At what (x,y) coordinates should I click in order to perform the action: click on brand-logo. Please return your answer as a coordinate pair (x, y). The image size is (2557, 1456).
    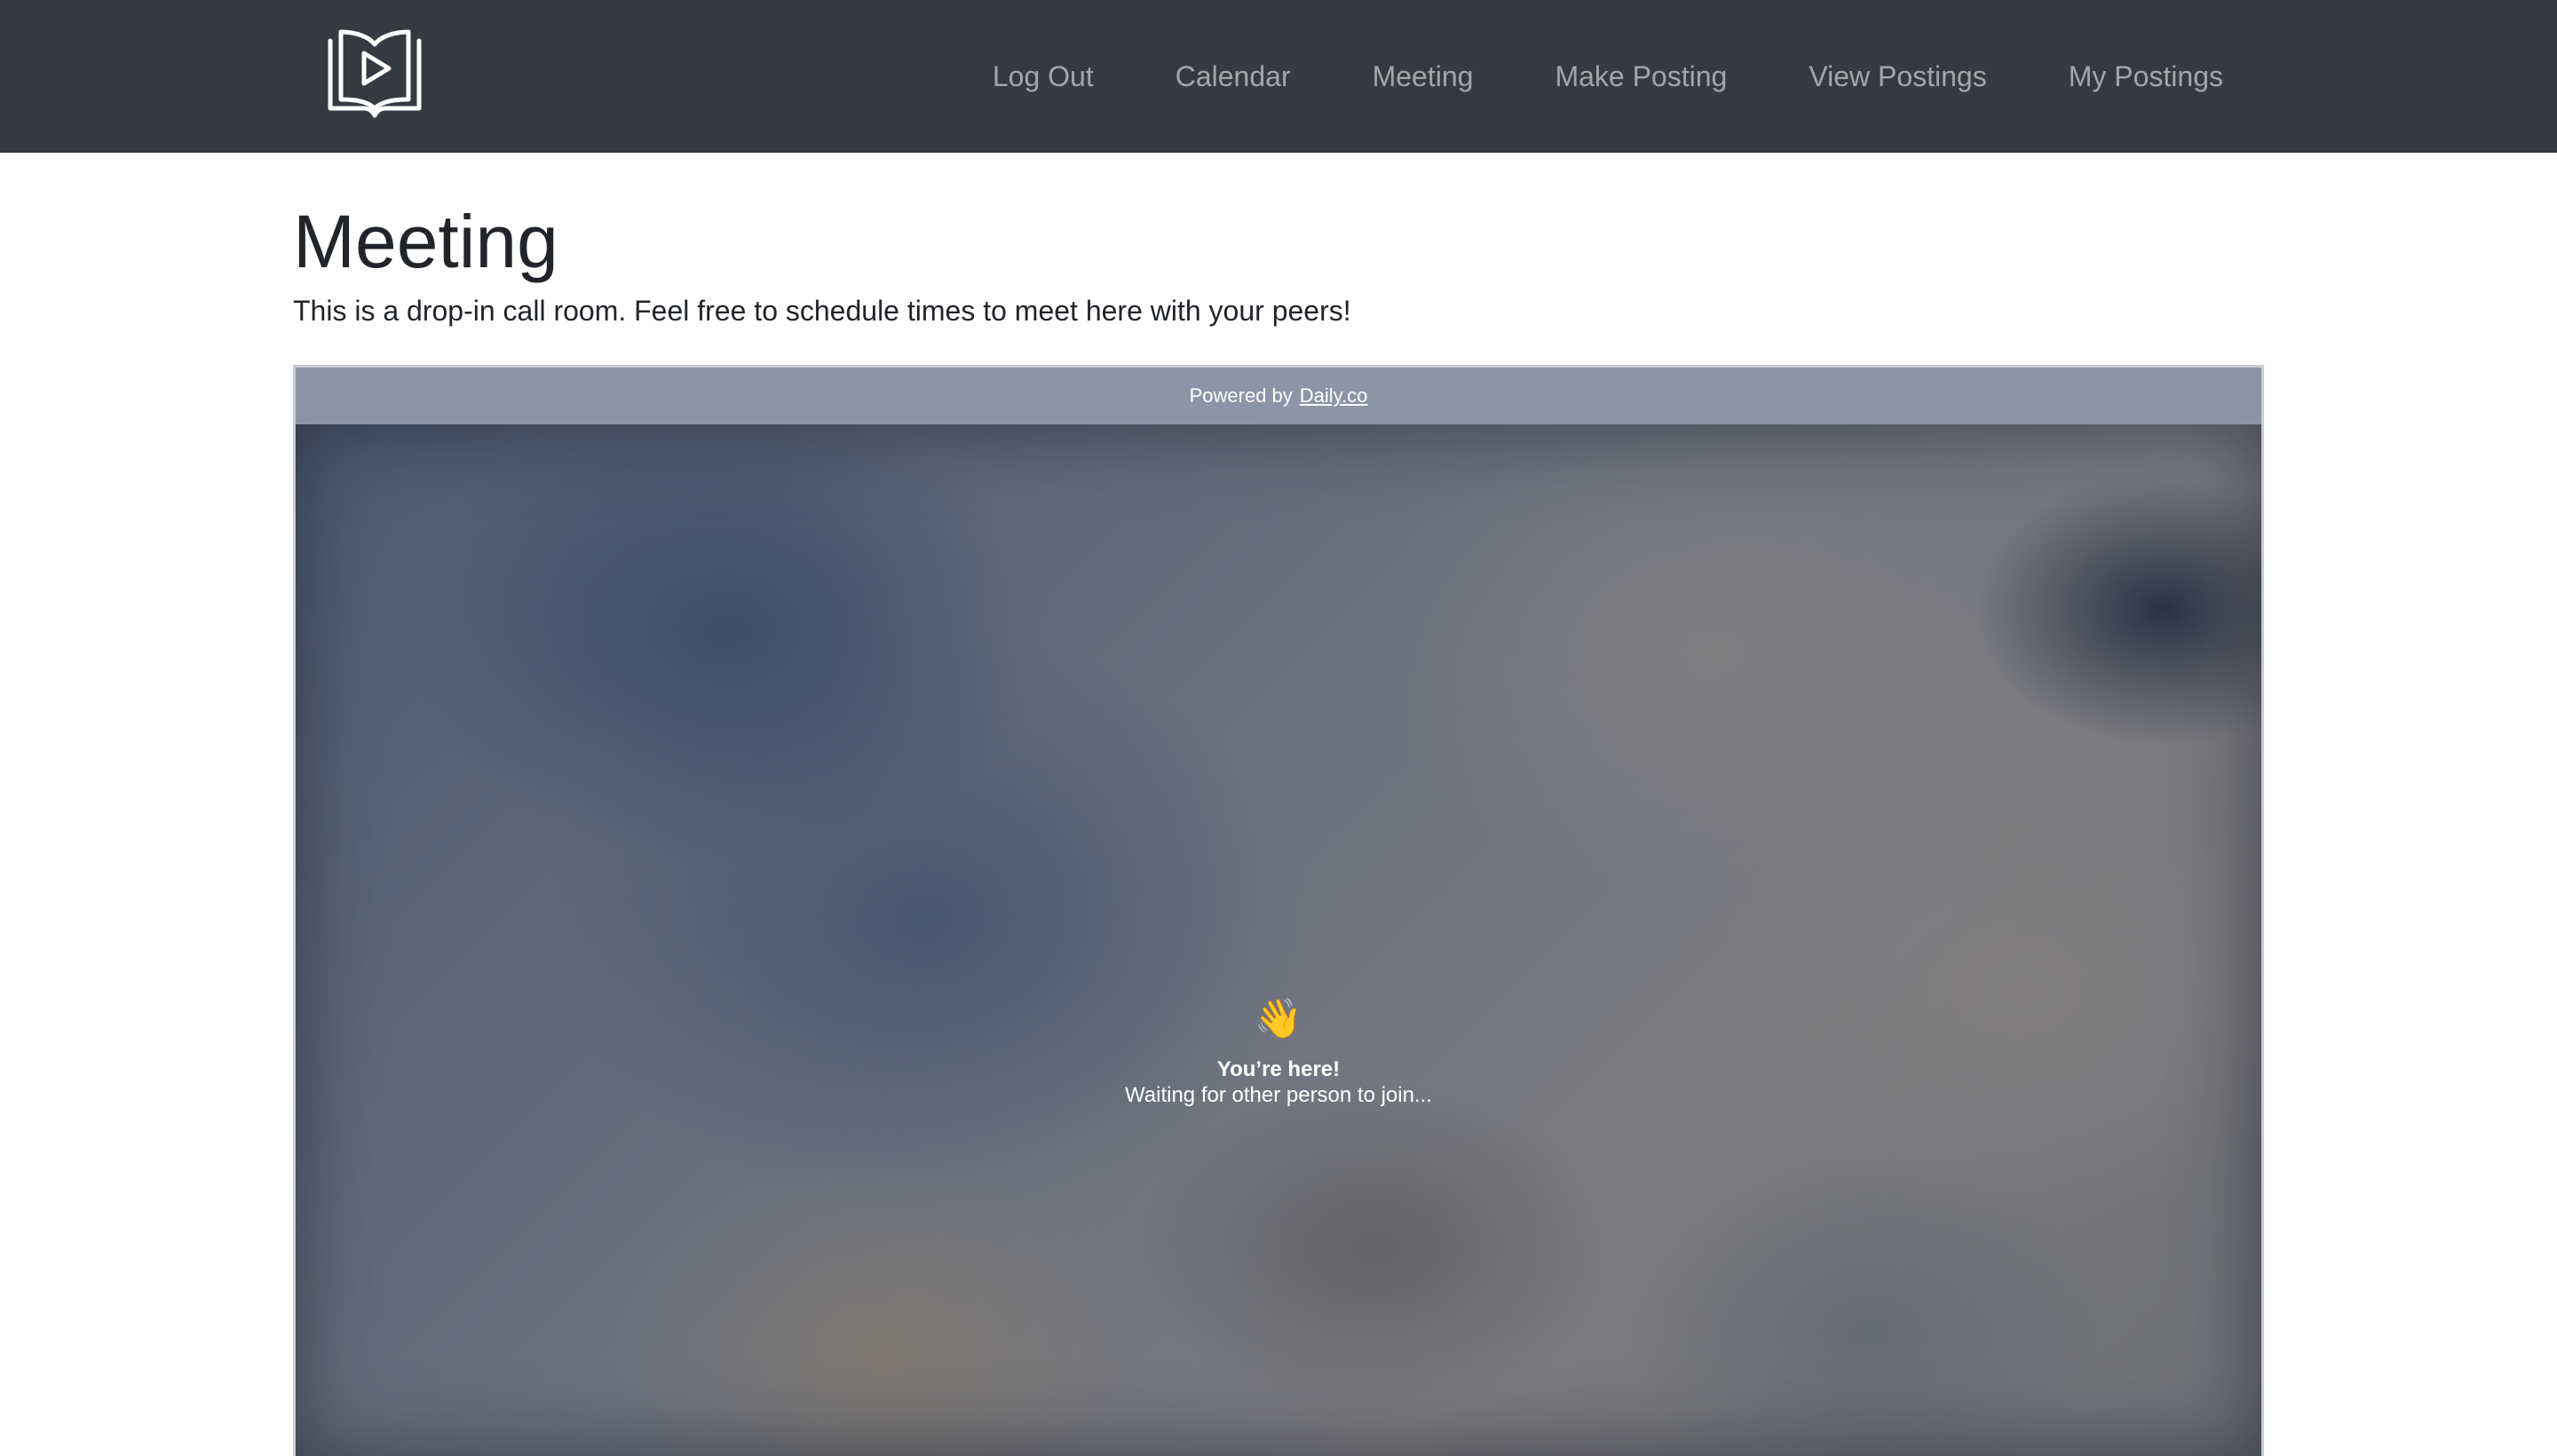
    Looking at the image, I should click on (374, 74).